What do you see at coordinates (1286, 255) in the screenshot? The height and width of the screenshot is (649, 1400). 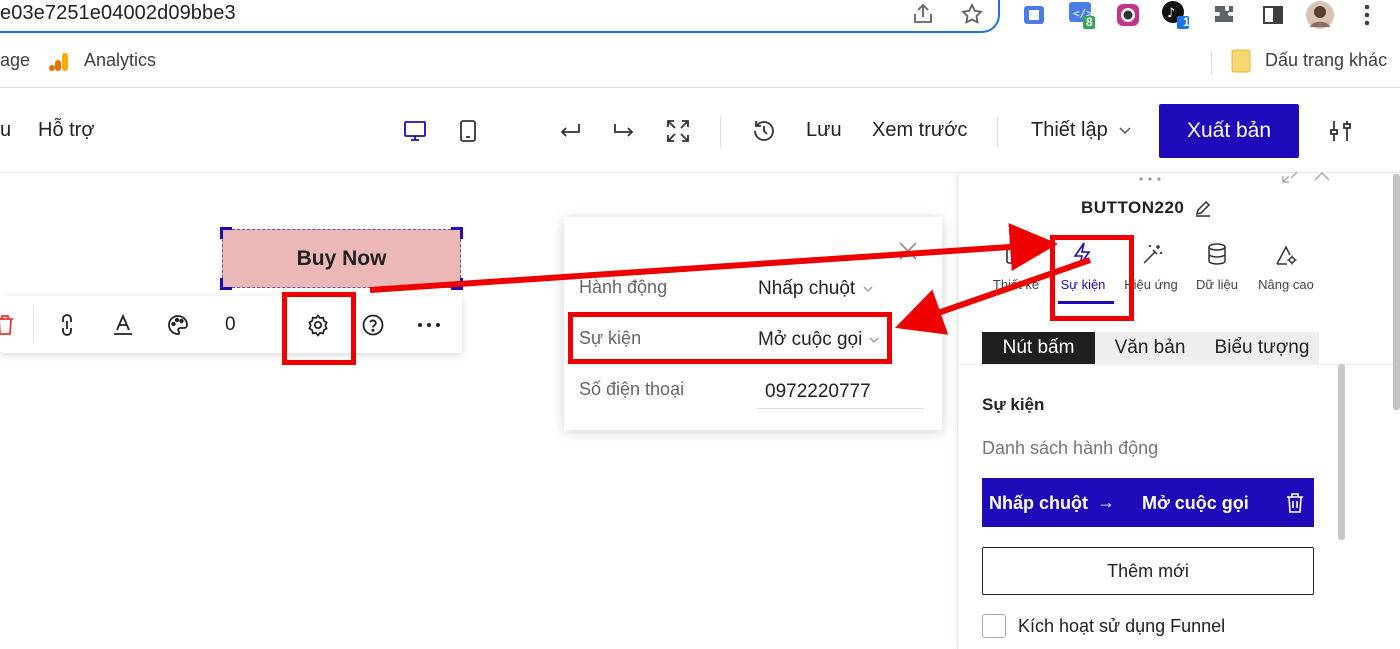 I see `advanced-settings-icon` at bounding box center [1286, 255].